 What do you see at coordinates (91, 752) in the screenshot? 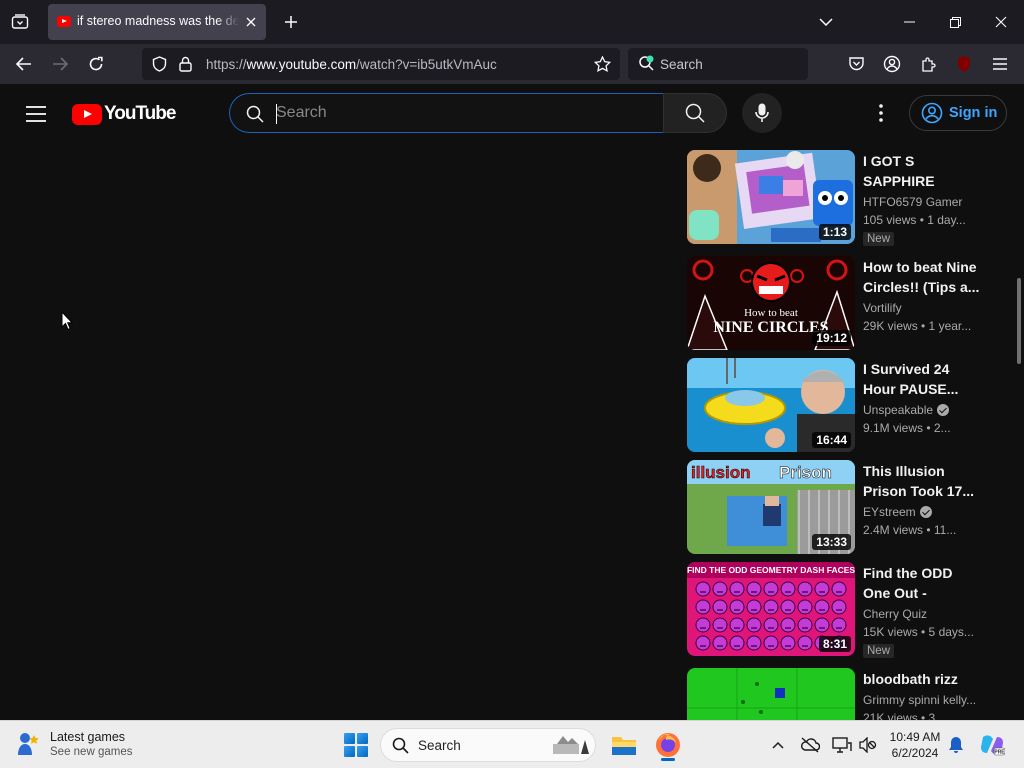
I see `widget-subtitle: See new games` at bounding box center [91, 752].